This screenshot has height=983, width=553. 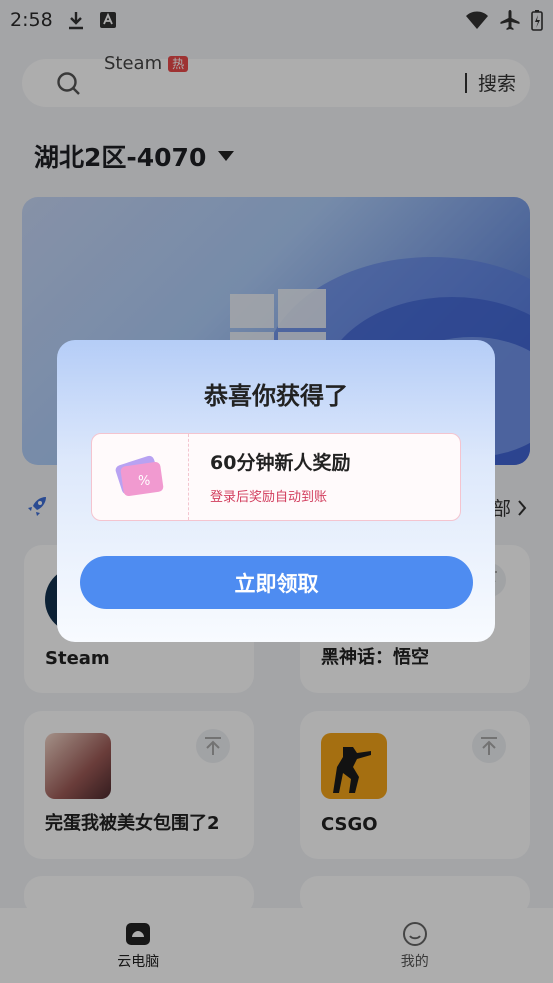 I want to click on reward-coupon: % 60分钟新人奖励 登录后奖励自动到账, so click(x=276, y=477).